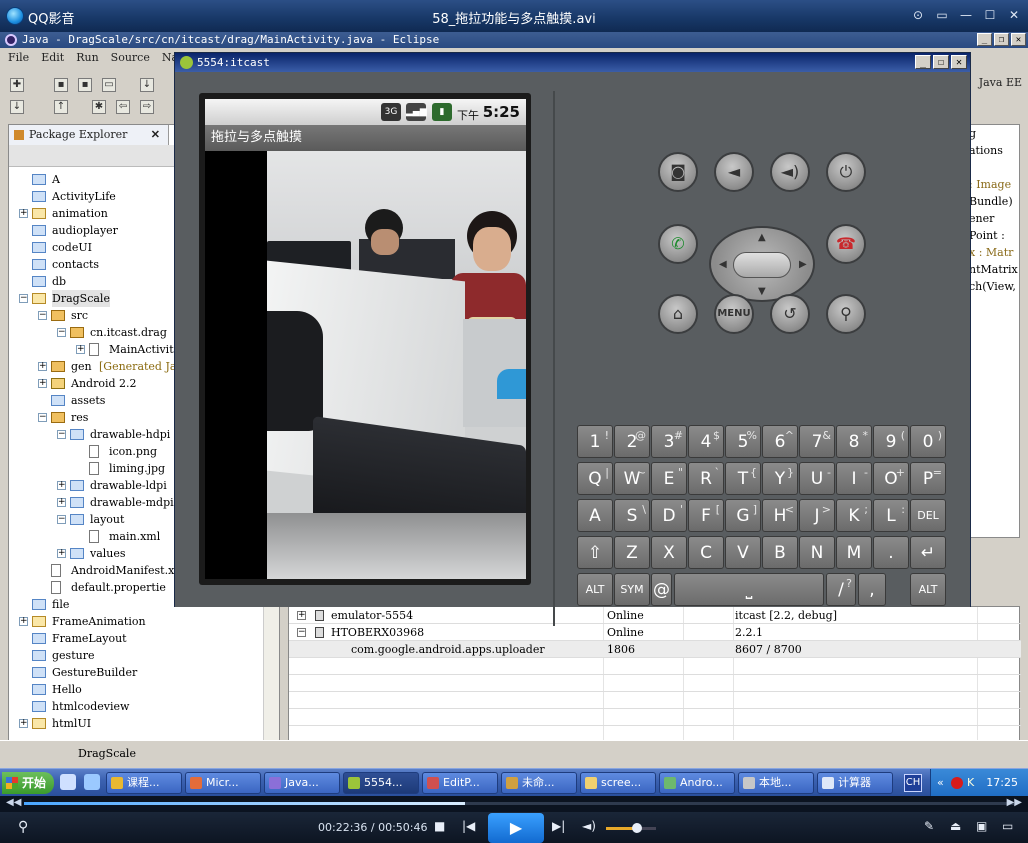  Describe the element at coordinates (743, 441) in the screenshot. I see `key-5: 5%` at that location.